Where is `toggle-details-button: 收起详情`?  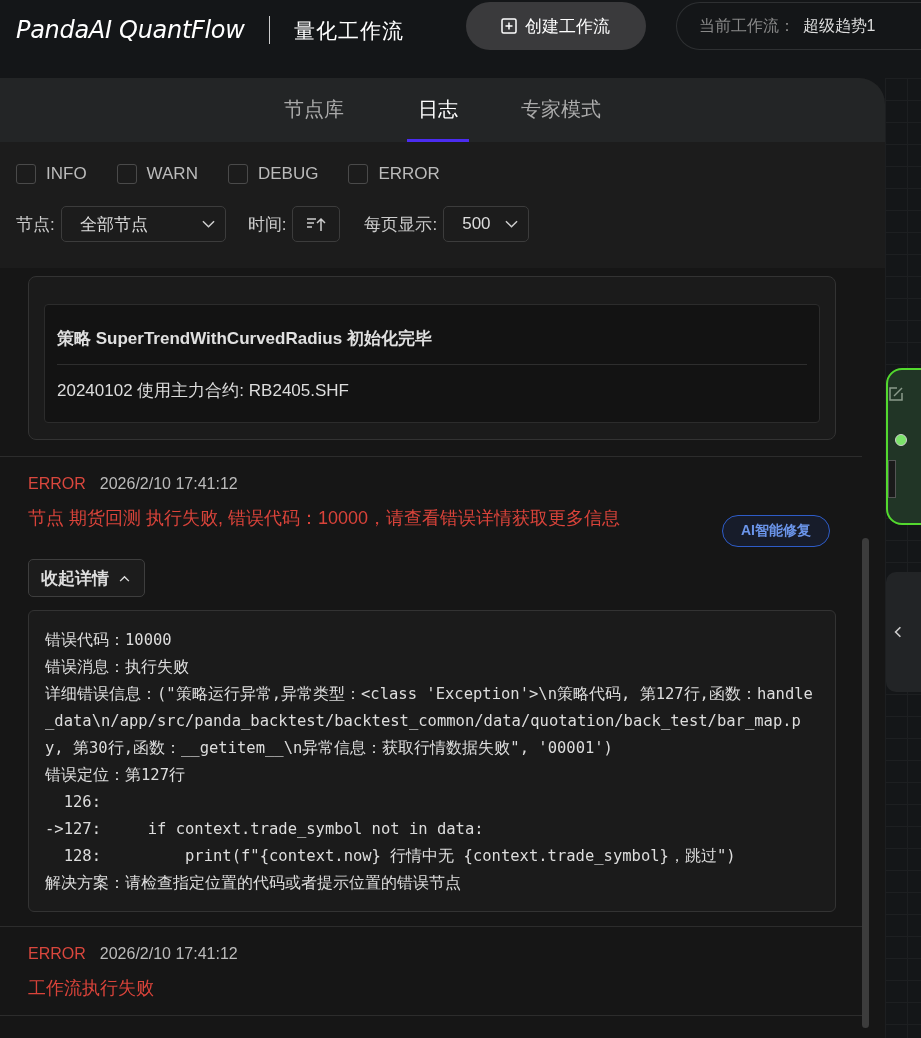
toggle-details-button: 收起详情 is located at coordinates (86, 578).